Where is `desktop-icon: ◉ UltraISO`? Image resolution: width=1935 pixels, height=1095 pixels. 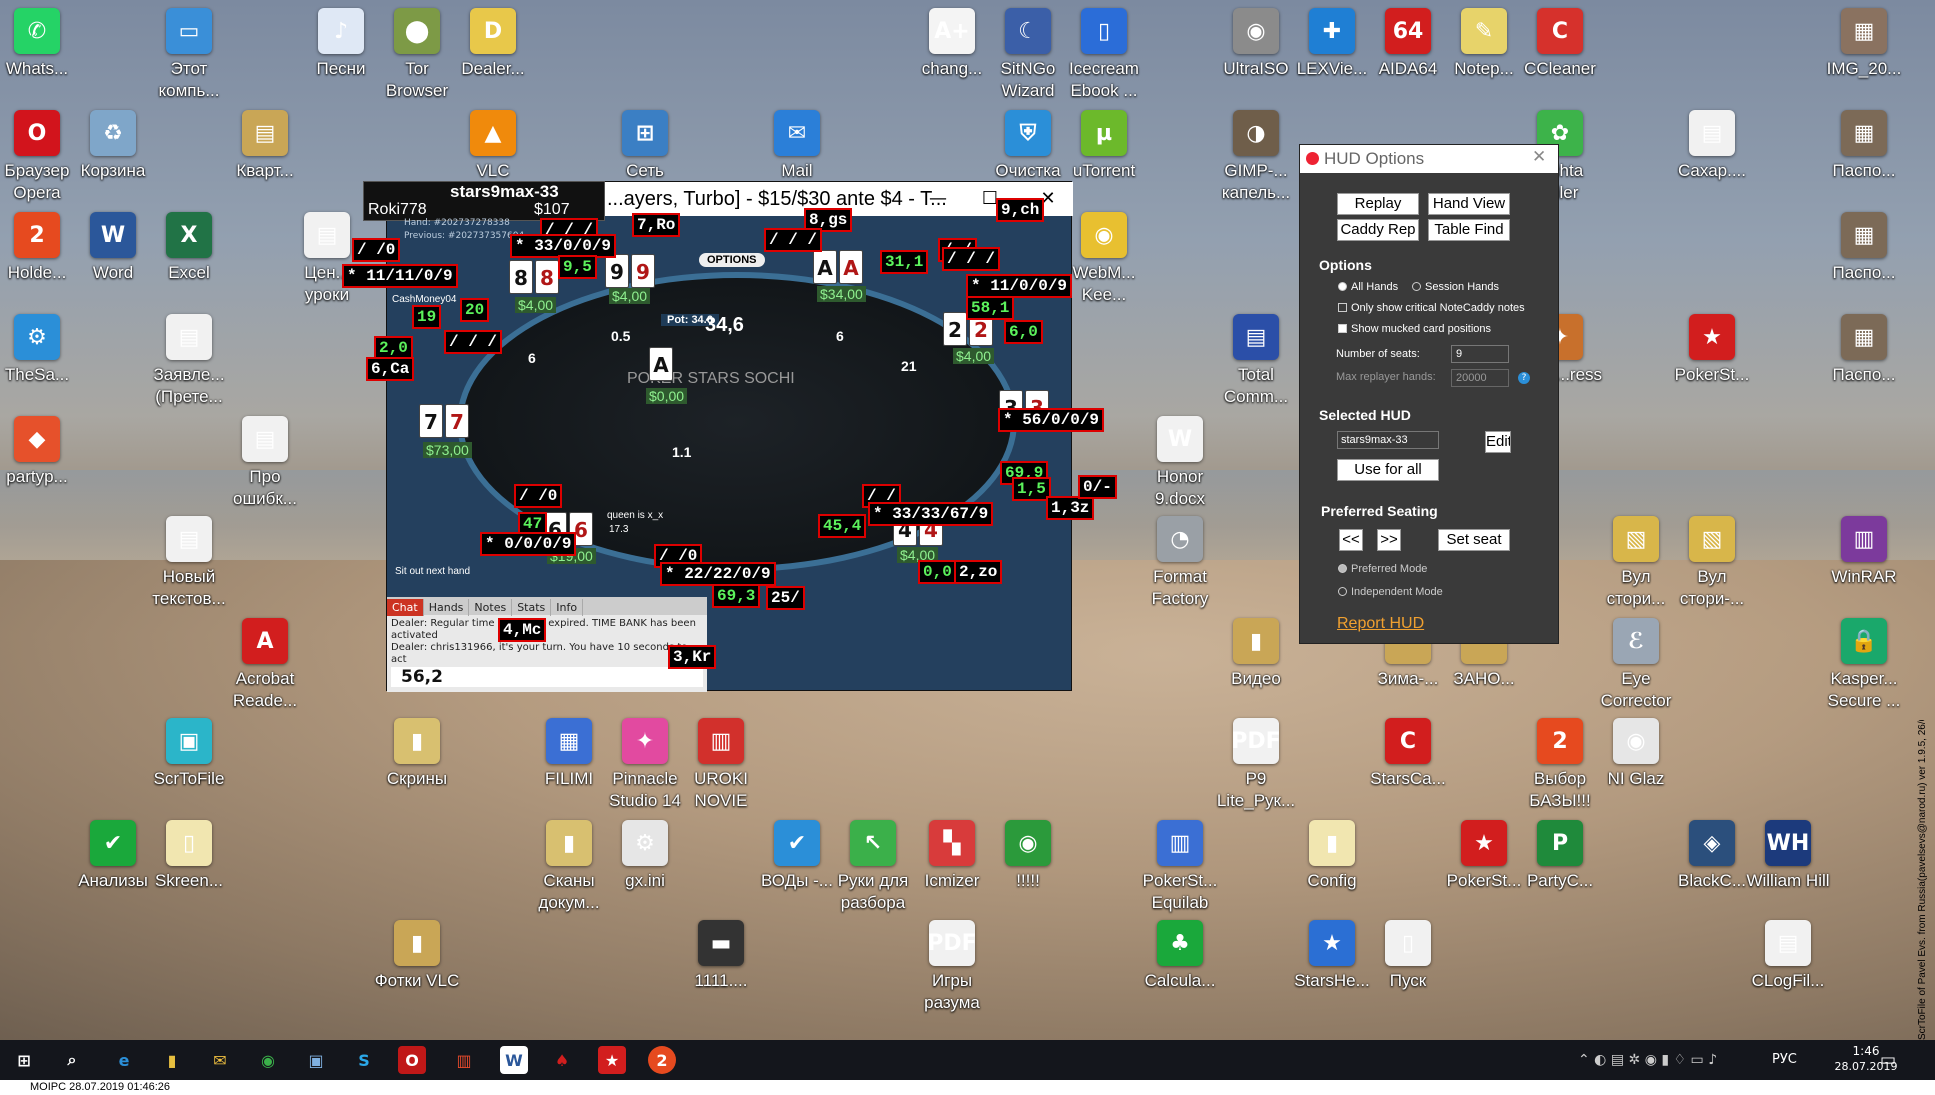 desktop-icon: ◉ UltraISO is located at coordinates (1256, 44).